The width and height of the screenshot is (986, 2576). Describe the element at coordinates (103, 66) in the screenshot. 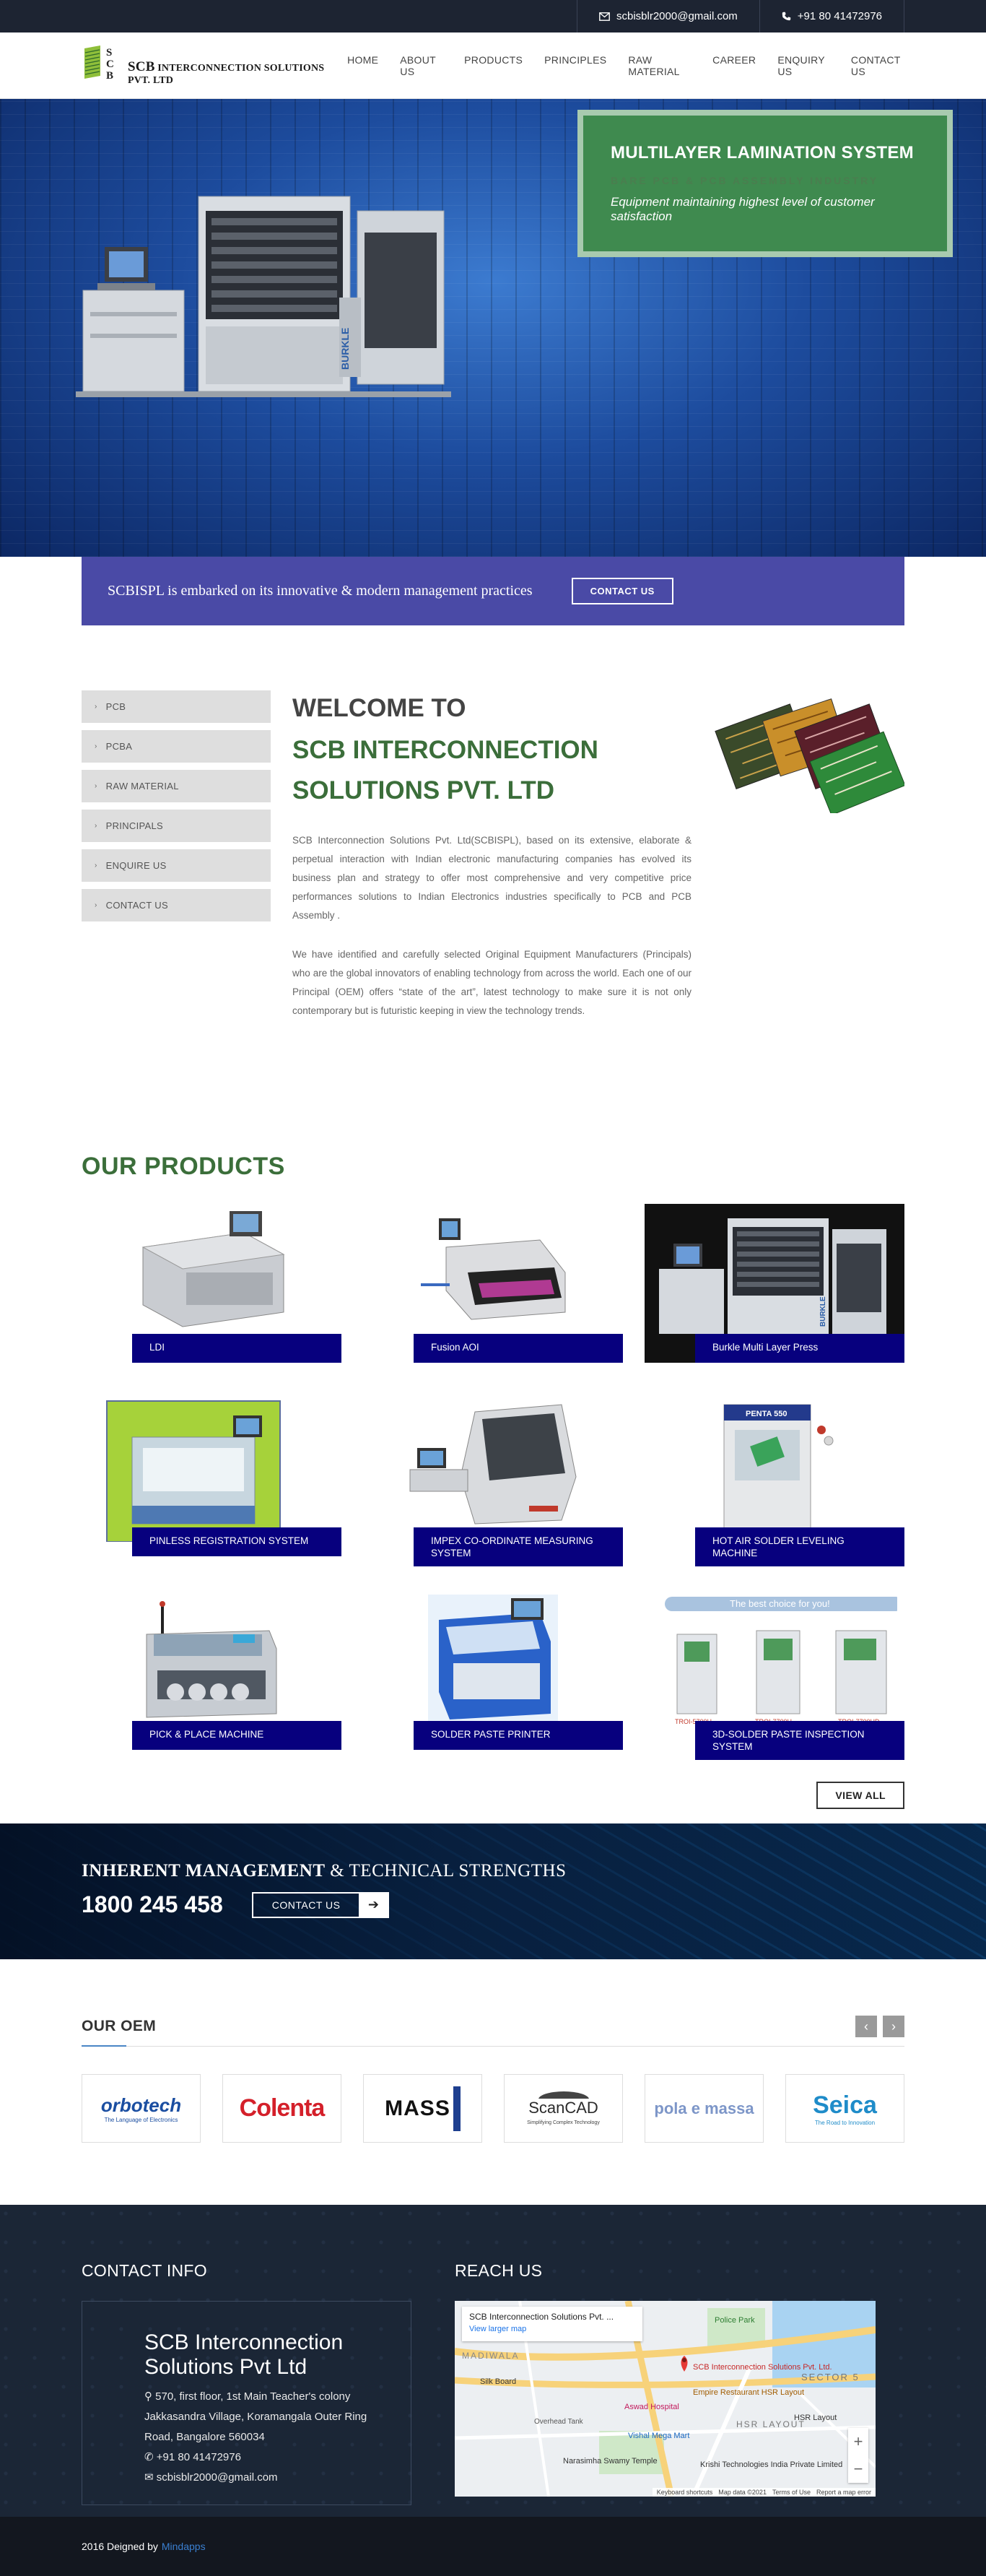

I see `logo-emblem: S C B` at that location.